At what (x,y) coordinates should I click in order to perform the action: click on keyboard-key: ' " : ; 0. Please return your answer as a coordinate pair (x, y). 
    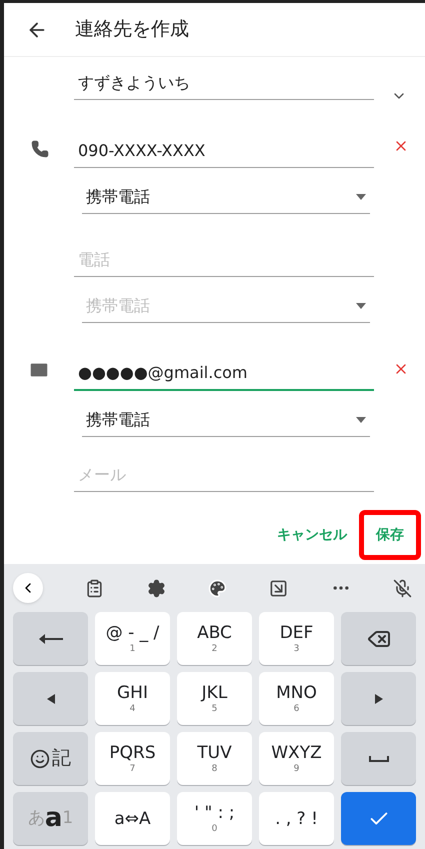
    Looking at the image, I should click on (214, 818).